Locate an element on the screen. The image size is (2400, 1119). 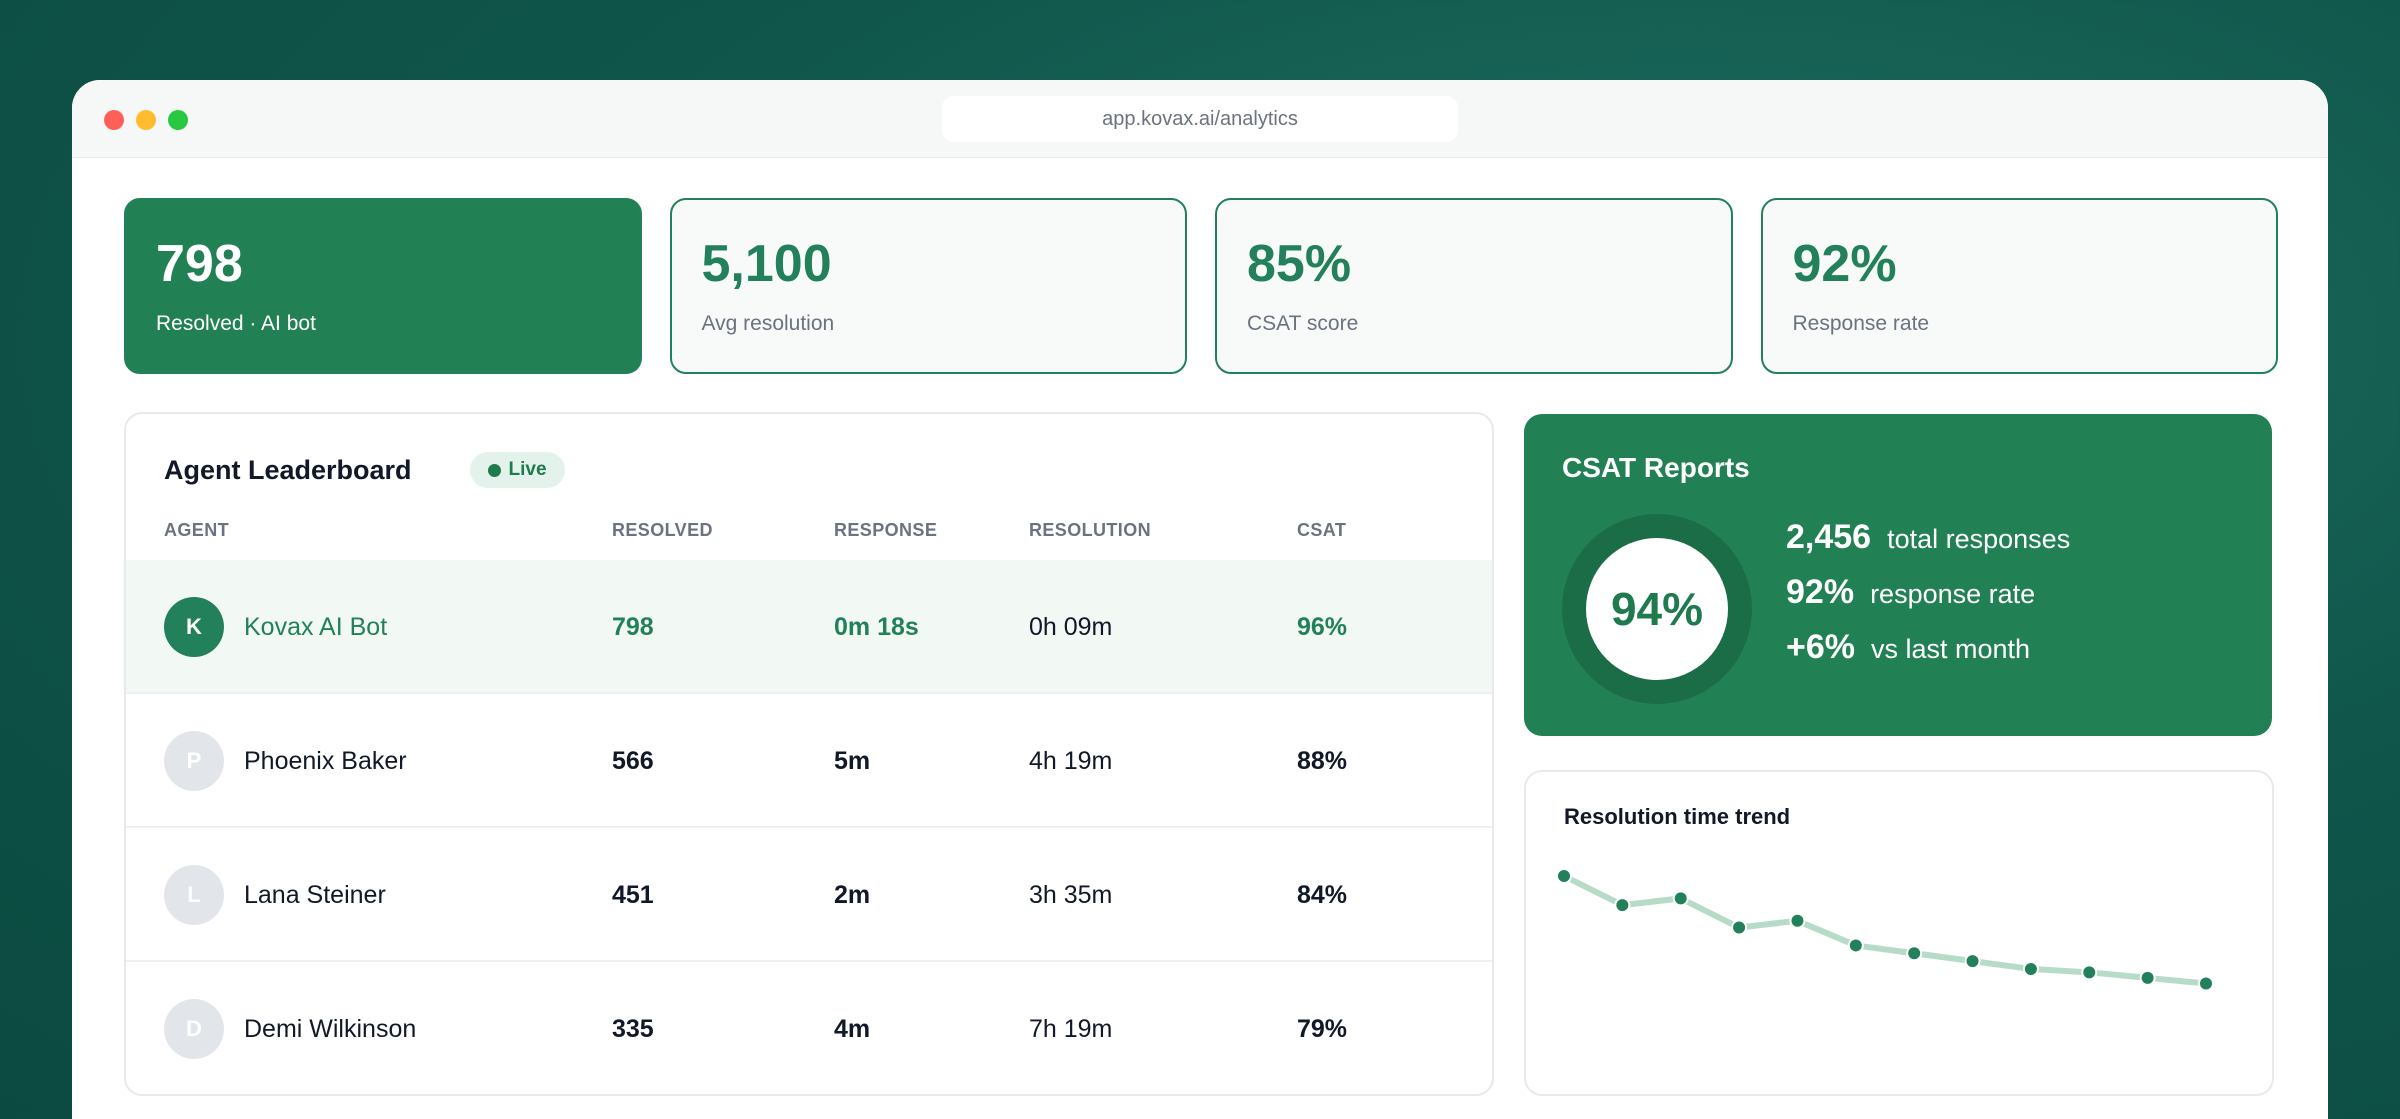
leaderboard-title: Agent Leaderboard is located at coordinates (288, 469).